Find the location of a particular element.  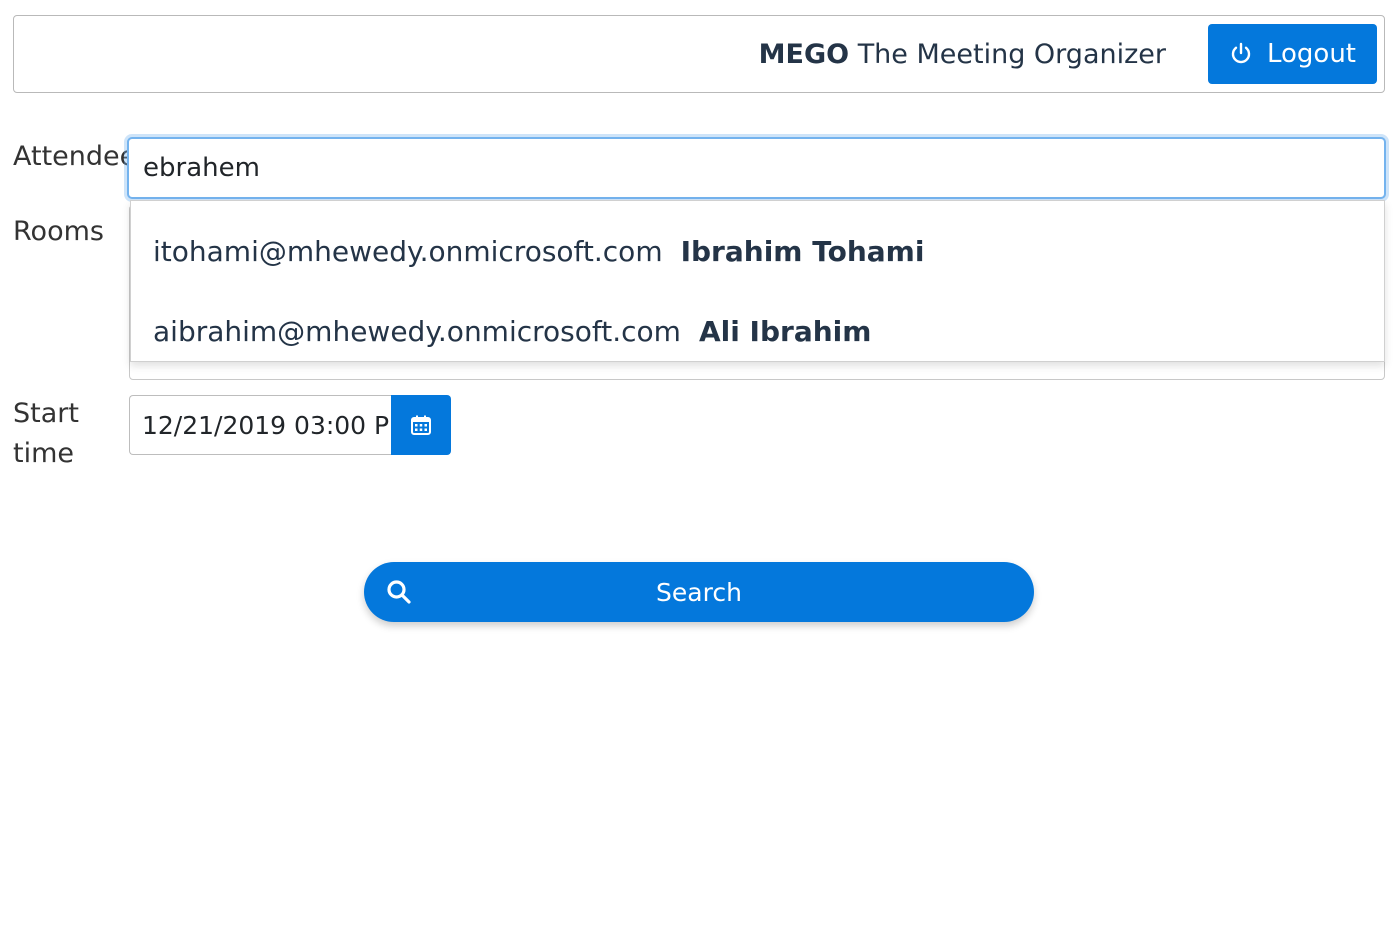

suggestion-email: aibrahim@mhewedy.onmicrosoft.com is located at coordinates (417, 331).